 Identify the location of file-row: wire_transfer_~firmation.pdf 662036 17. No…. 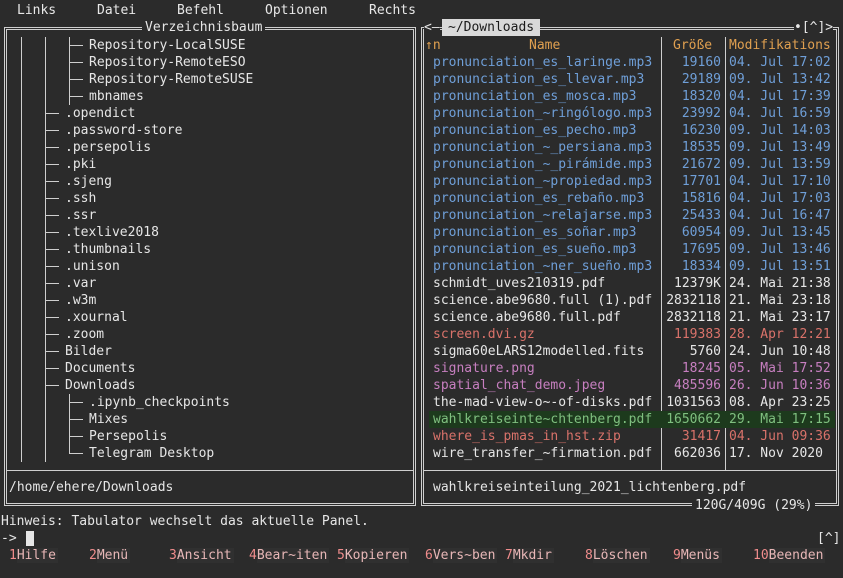
(632, 453).